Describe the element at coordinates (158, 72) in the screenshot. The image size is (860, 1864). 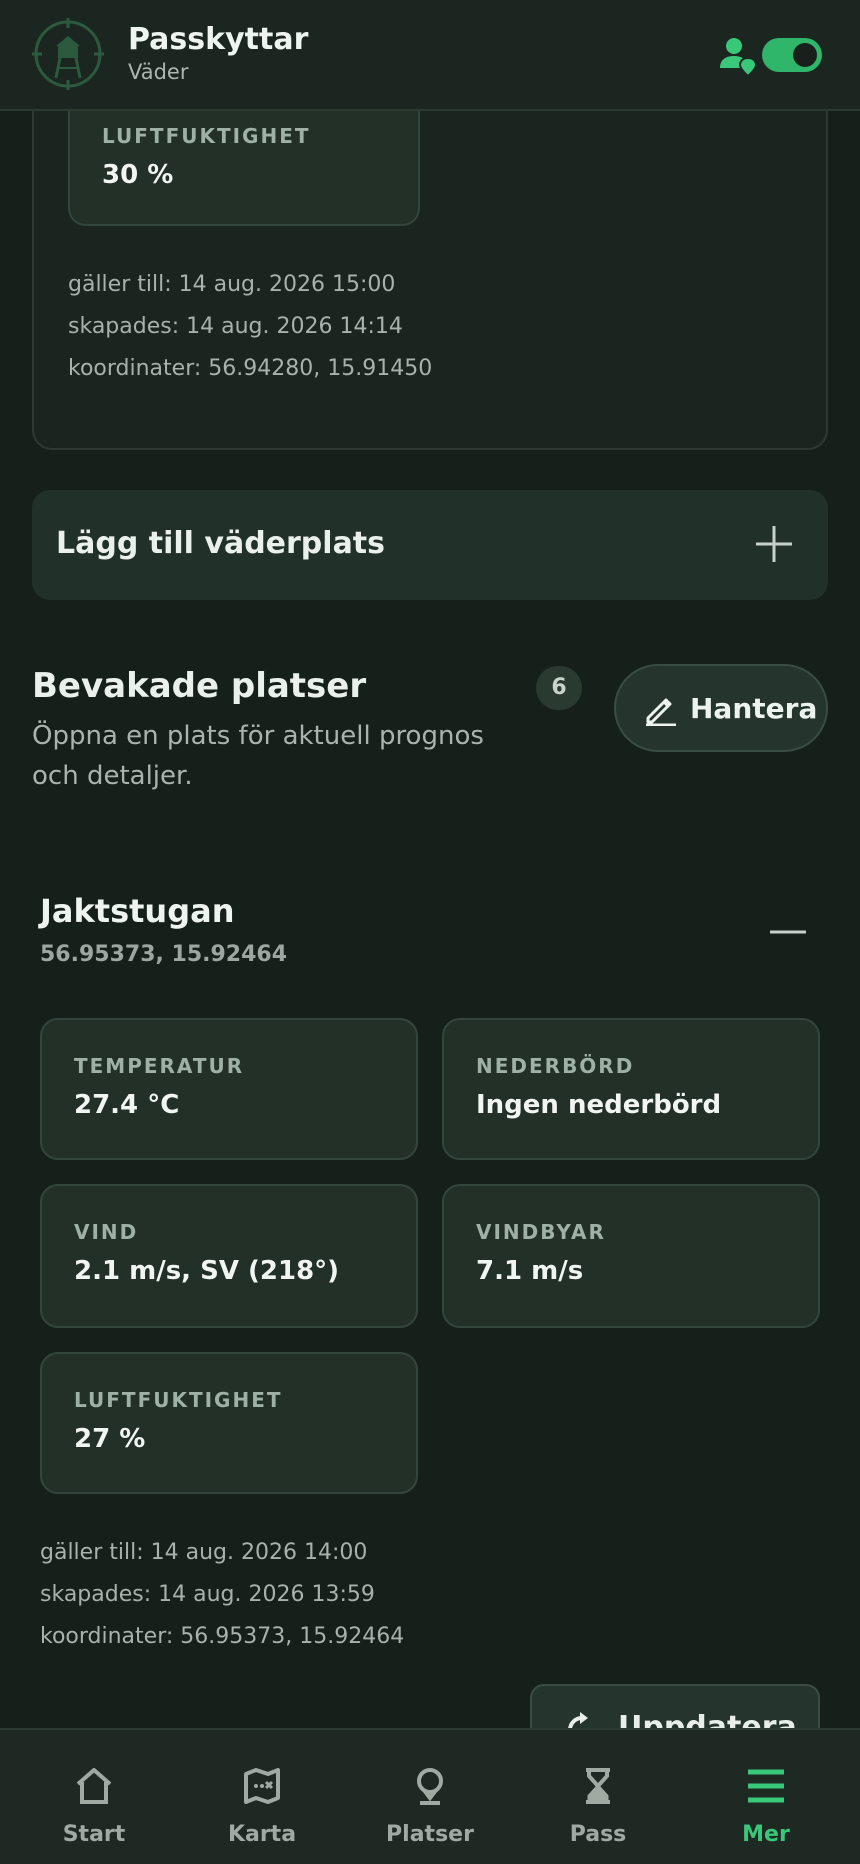
I see `page-subtitle: Väder` at that location.